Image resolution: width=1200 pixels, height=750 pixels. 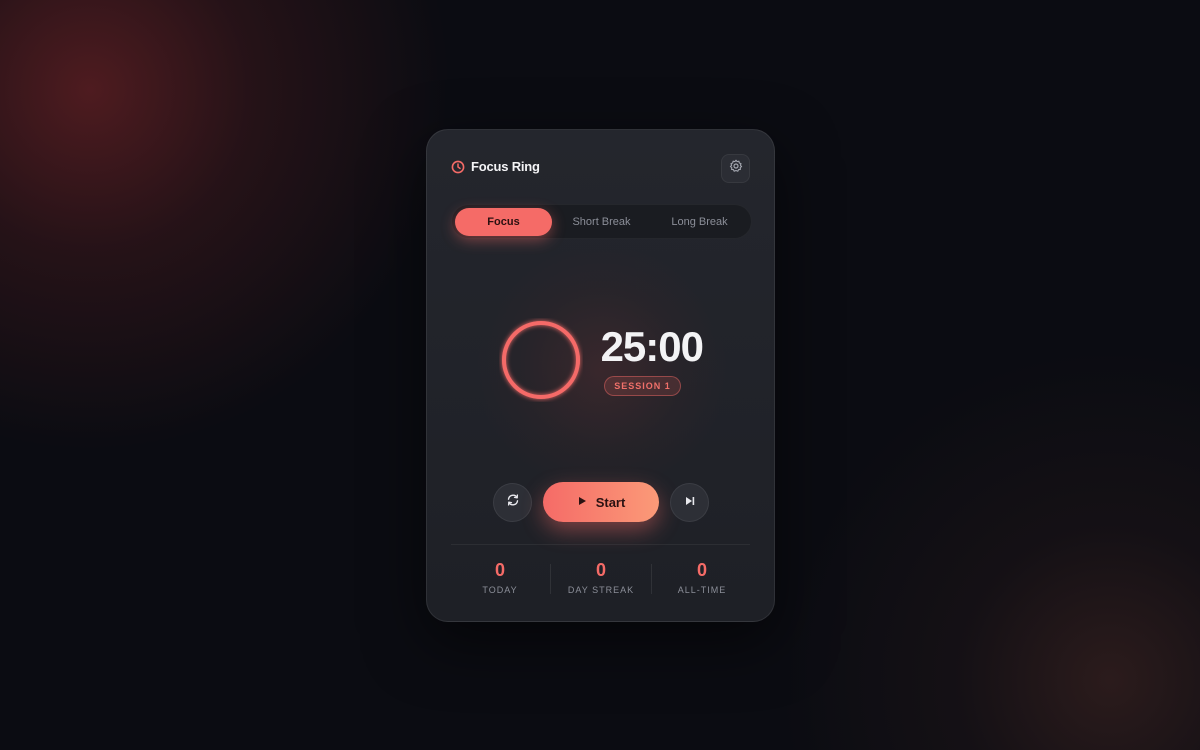 I want to click on progress-ring, so click(x=541, y=360).